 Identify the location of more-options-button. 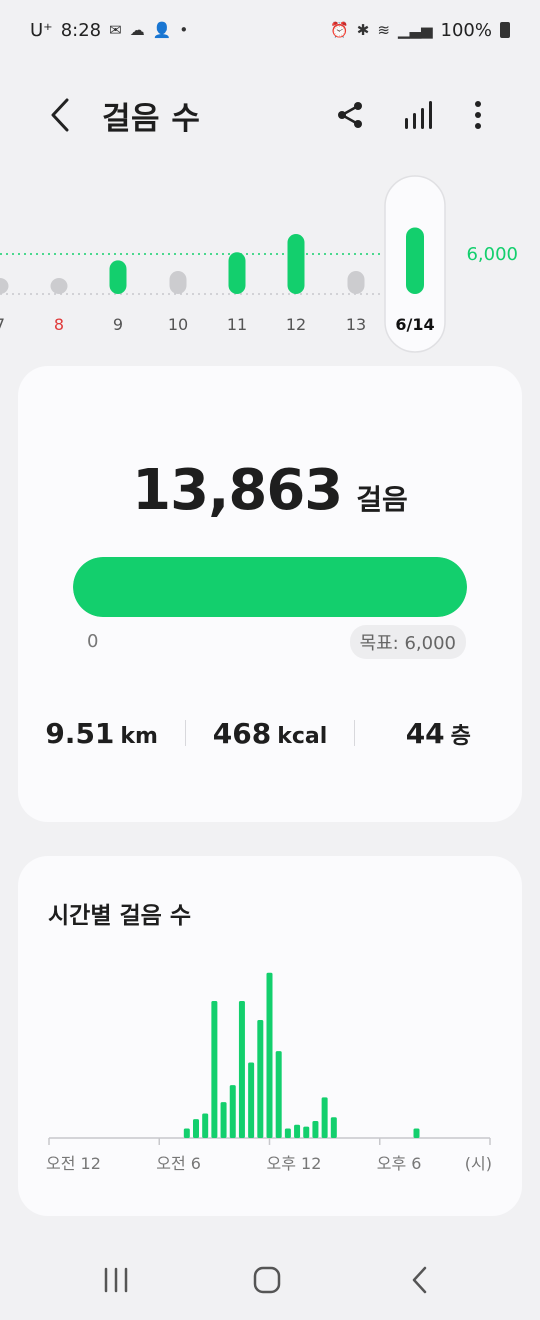
(478, 115).